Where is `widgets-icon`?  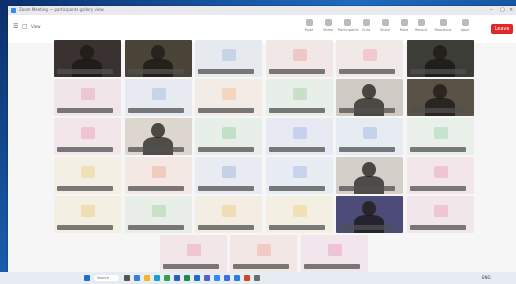
widgets-icon is located at coordinates (137, 278).